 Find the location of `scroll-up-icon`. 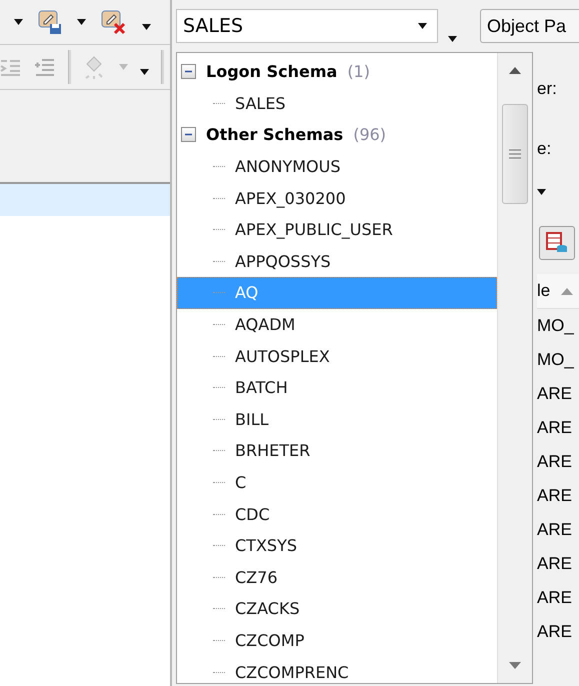

scroll-up-icon is located at coordinates (515, 70).